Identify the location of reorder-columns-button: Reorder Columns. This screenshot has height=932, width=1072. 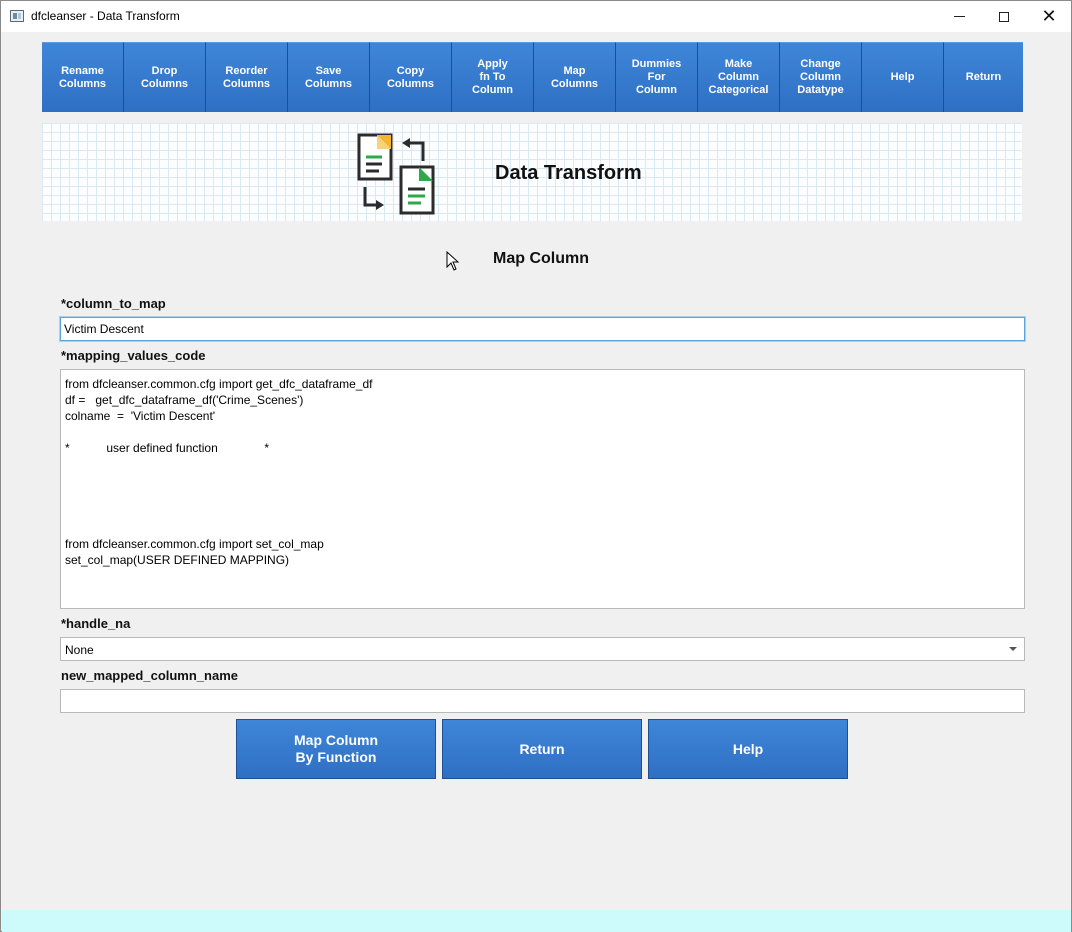
(247, 77).